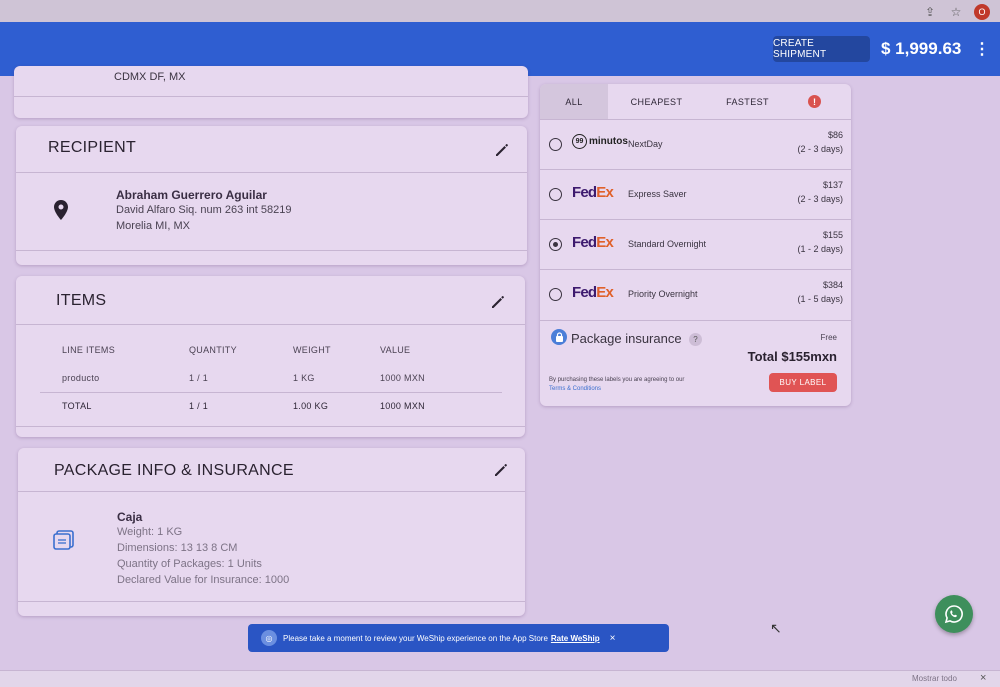 This screenshot has height=687, width=1000. Describe the element at coordinates (81, 300) in the screenshot. I see `items-title: ITEMS` at that location.